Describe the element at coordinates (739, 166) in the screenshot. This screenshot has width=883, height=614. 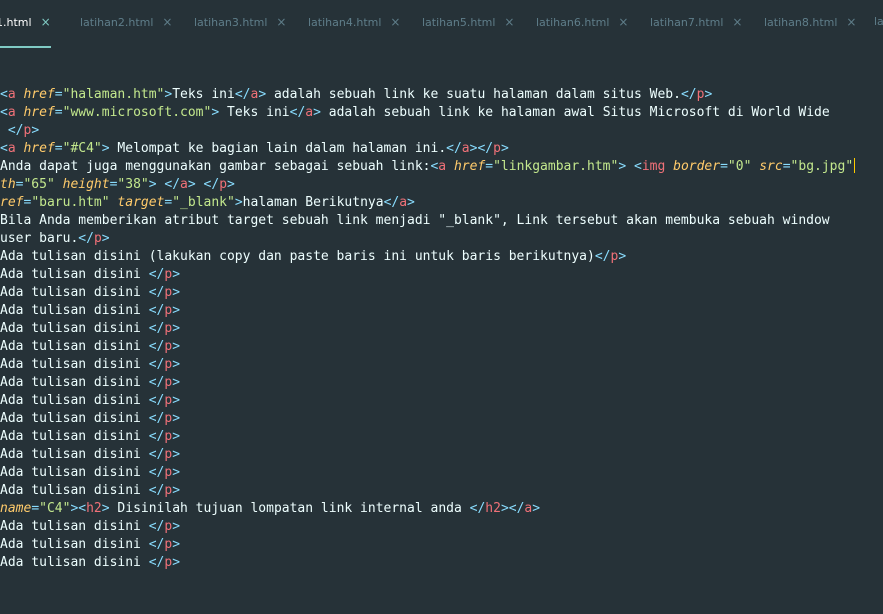
I see `code-token-string-value: "0"` at that location.